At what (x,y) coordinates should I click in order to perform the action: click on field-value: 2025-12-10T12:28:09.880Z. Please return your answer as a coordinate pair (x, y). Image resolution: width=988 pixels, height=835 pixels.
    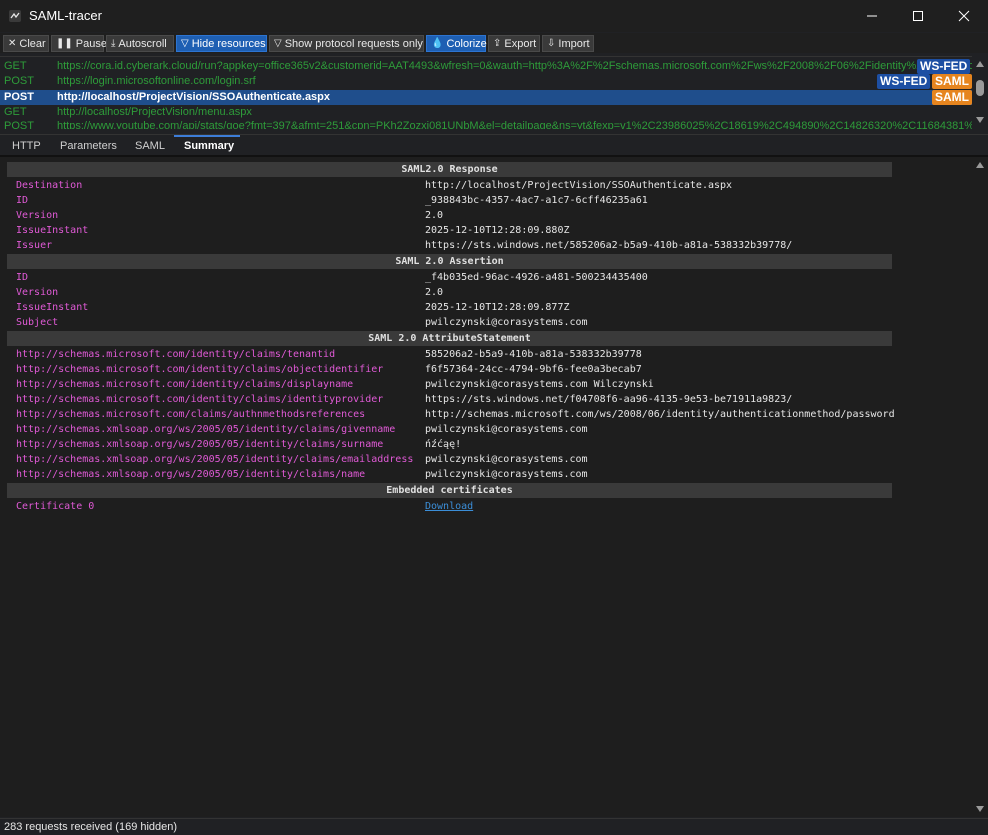
    Looking at the image, I should click on (497, 230).